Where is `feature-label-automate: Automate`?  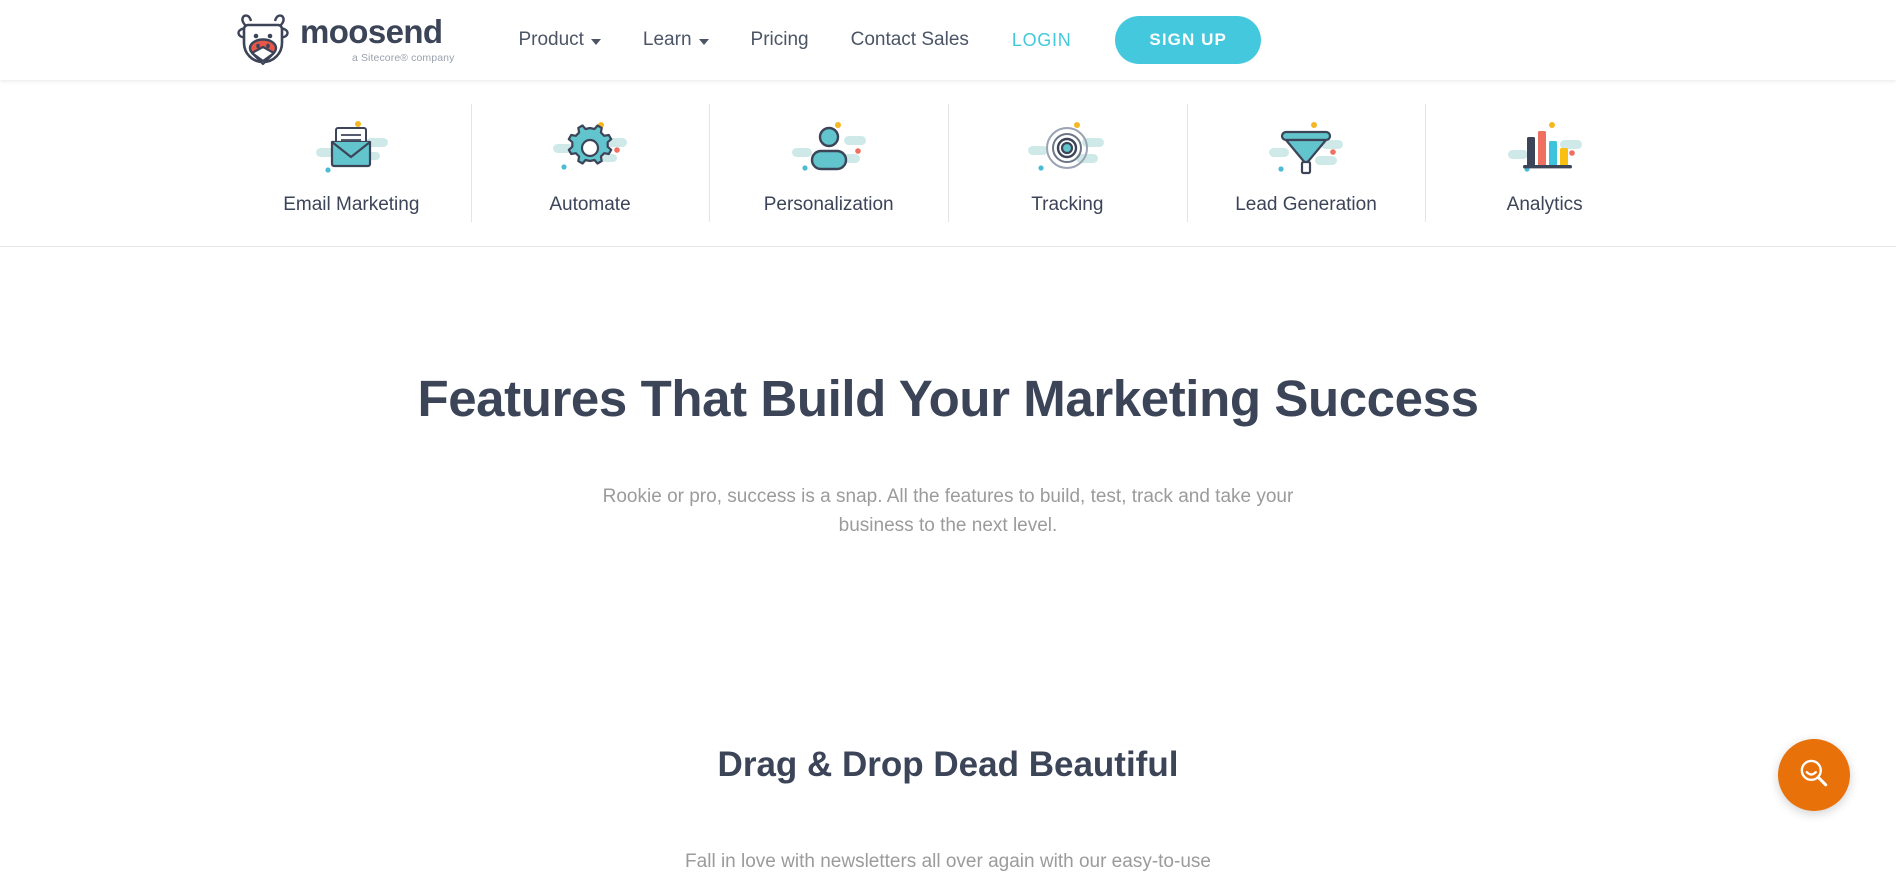 feature-label-automate: Automate is located at coordinates (590, 204).